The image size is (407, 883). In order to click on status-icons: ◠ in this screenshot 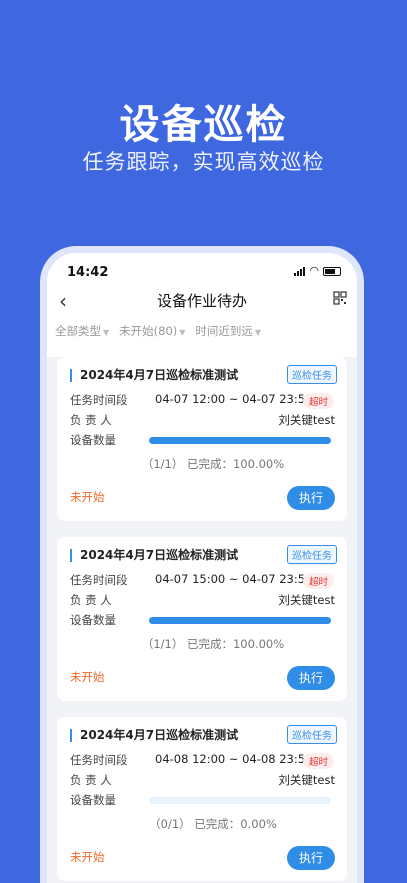, I will do `click(317, 270)`.